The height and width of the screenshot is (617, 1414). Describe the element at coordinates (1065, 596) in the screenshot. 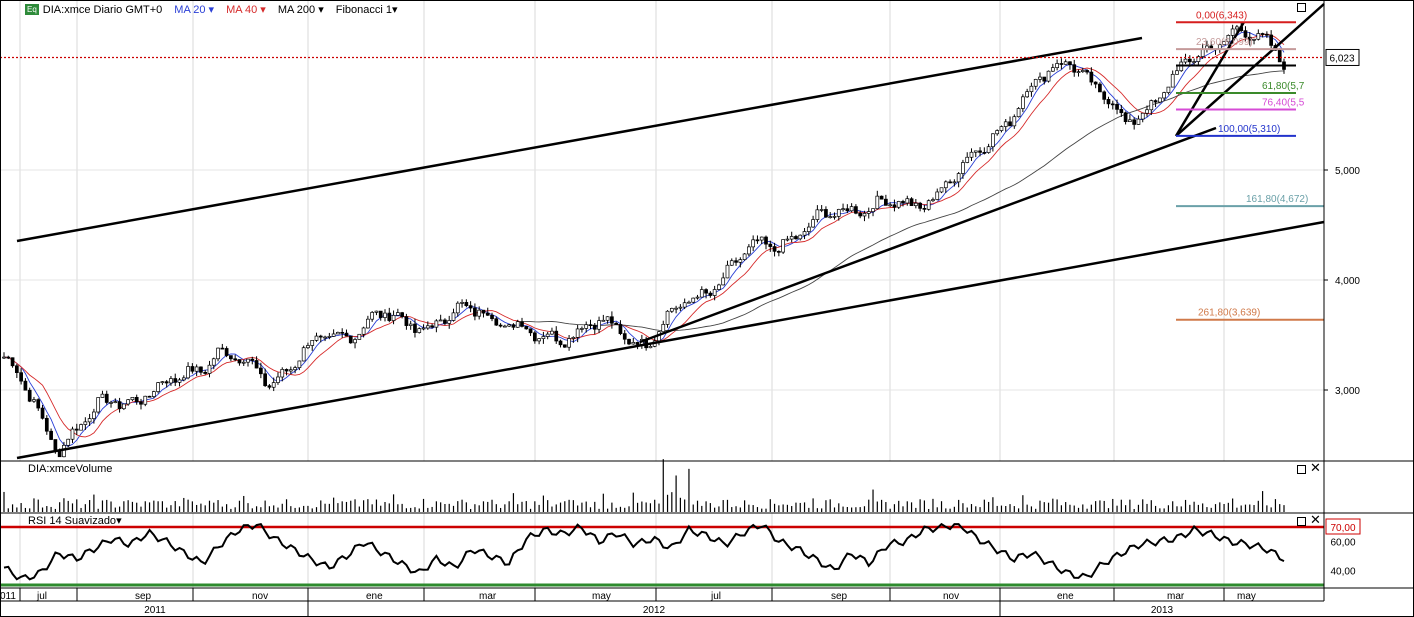

I see `month-label: ene` at that location.